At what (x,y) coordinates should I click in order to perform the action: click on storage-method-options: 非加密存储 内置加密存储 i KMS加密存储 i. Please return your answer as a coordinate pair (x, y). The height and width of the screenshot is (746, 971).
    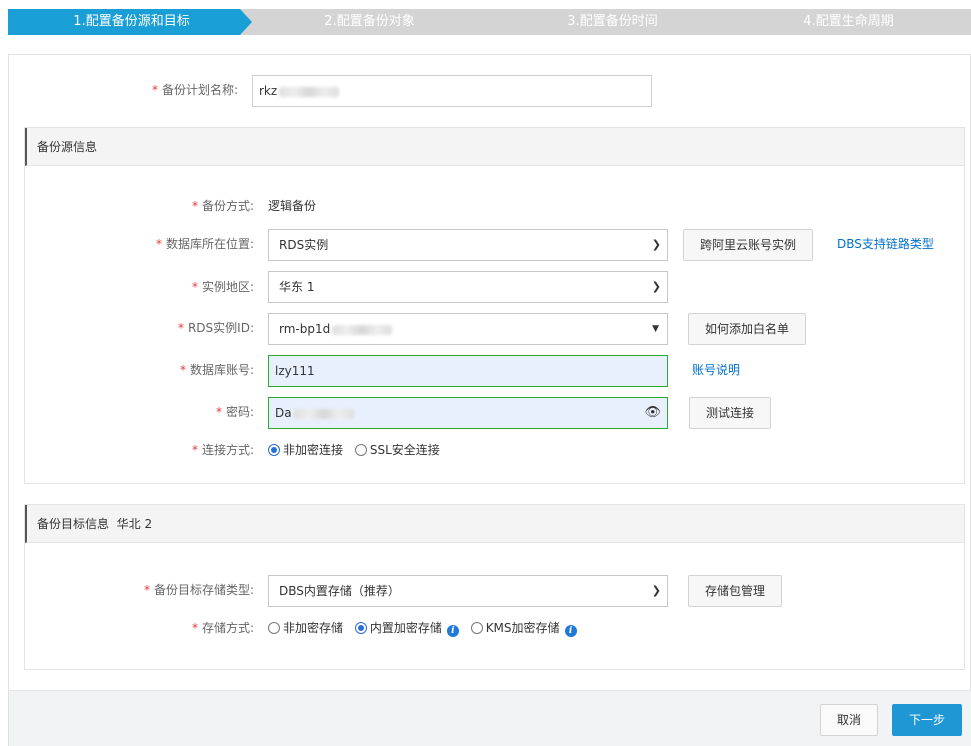
    Looking at the image, I should click on (422, 628).